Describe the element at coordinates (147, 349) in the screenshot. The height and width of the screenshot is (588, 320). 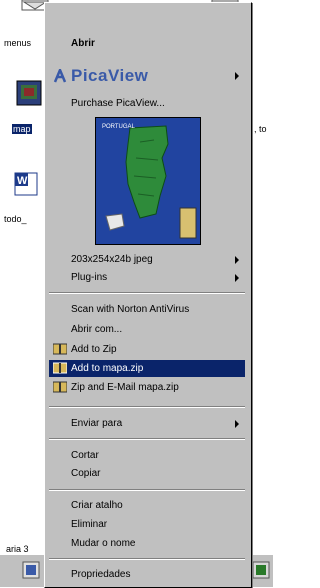
I see `menu-item-add-to-zip: Add to Zip` at that location.